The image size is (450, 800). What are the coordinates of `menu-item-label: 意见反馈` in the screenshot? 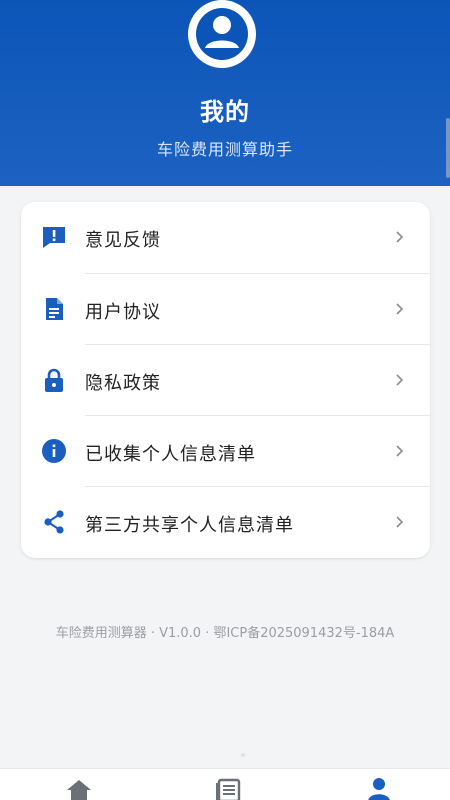 It's located at (123, 240).